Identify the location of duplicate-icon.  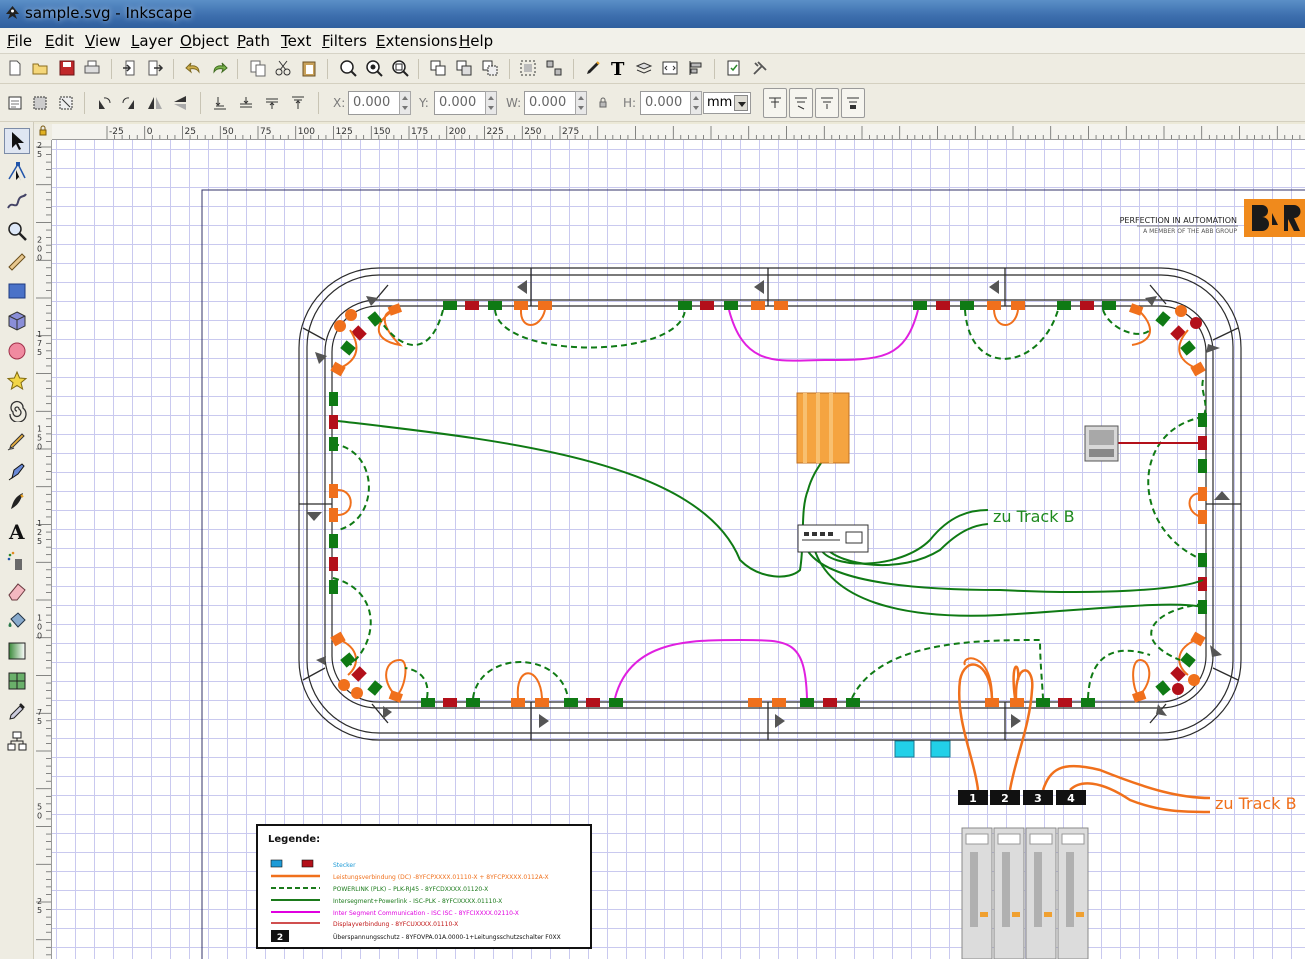
(438, 68).